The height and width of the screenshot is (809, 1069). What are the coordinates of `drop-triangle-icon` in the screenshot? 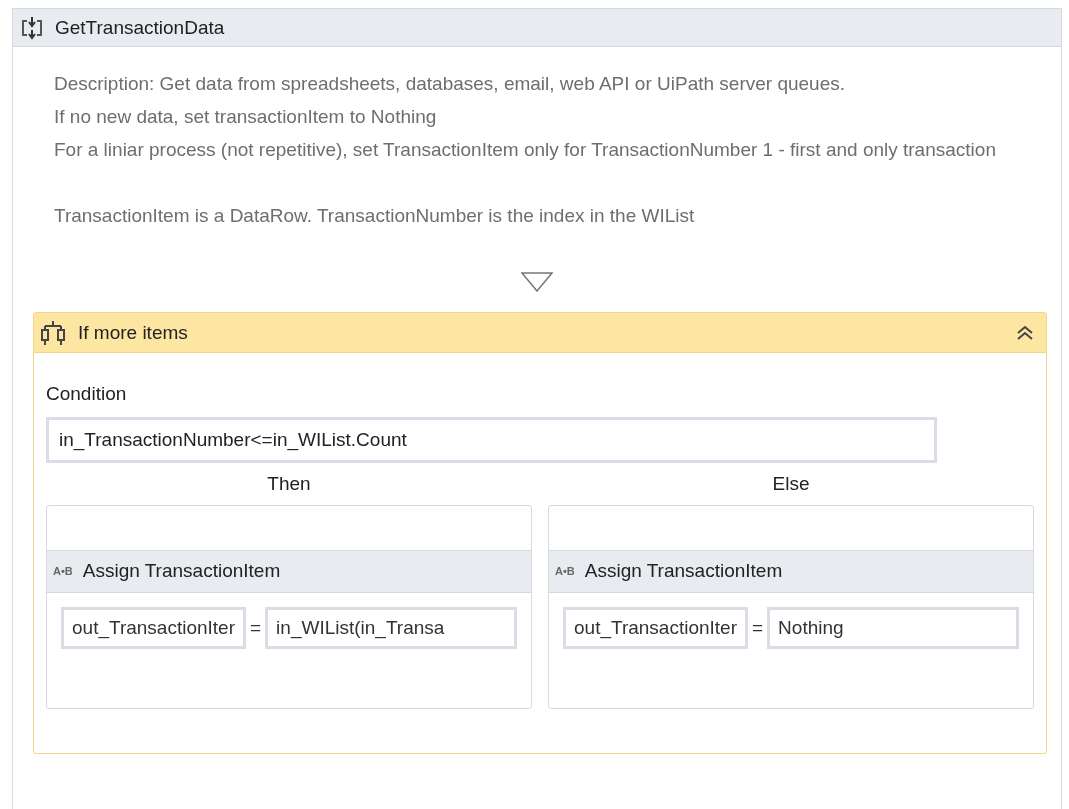 It's located at (537, 282).